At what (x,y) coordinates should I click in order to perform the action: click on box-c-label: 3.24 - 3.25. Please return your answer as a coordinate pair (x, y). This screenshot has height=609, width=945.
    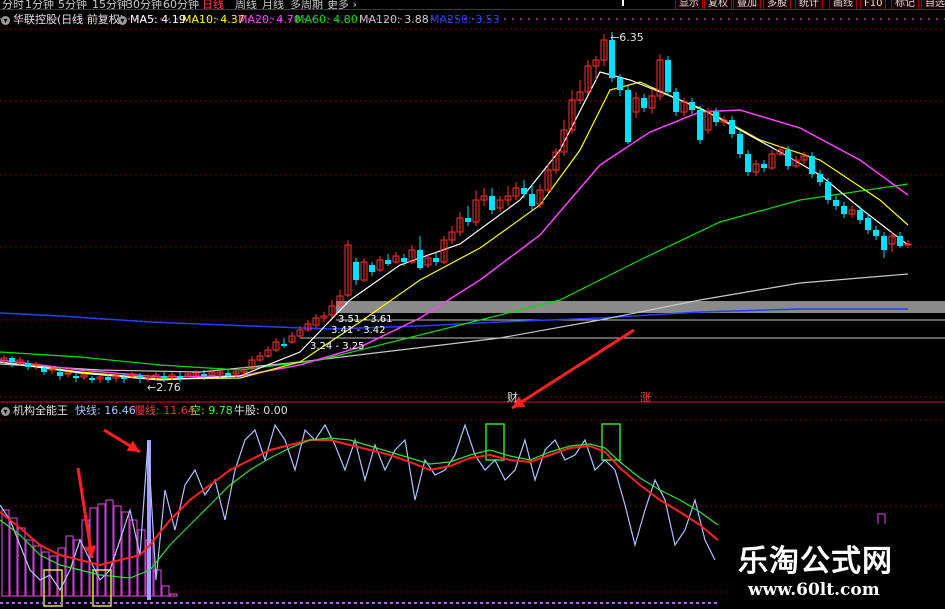
    Looking at the image, I should click on (337, 346).